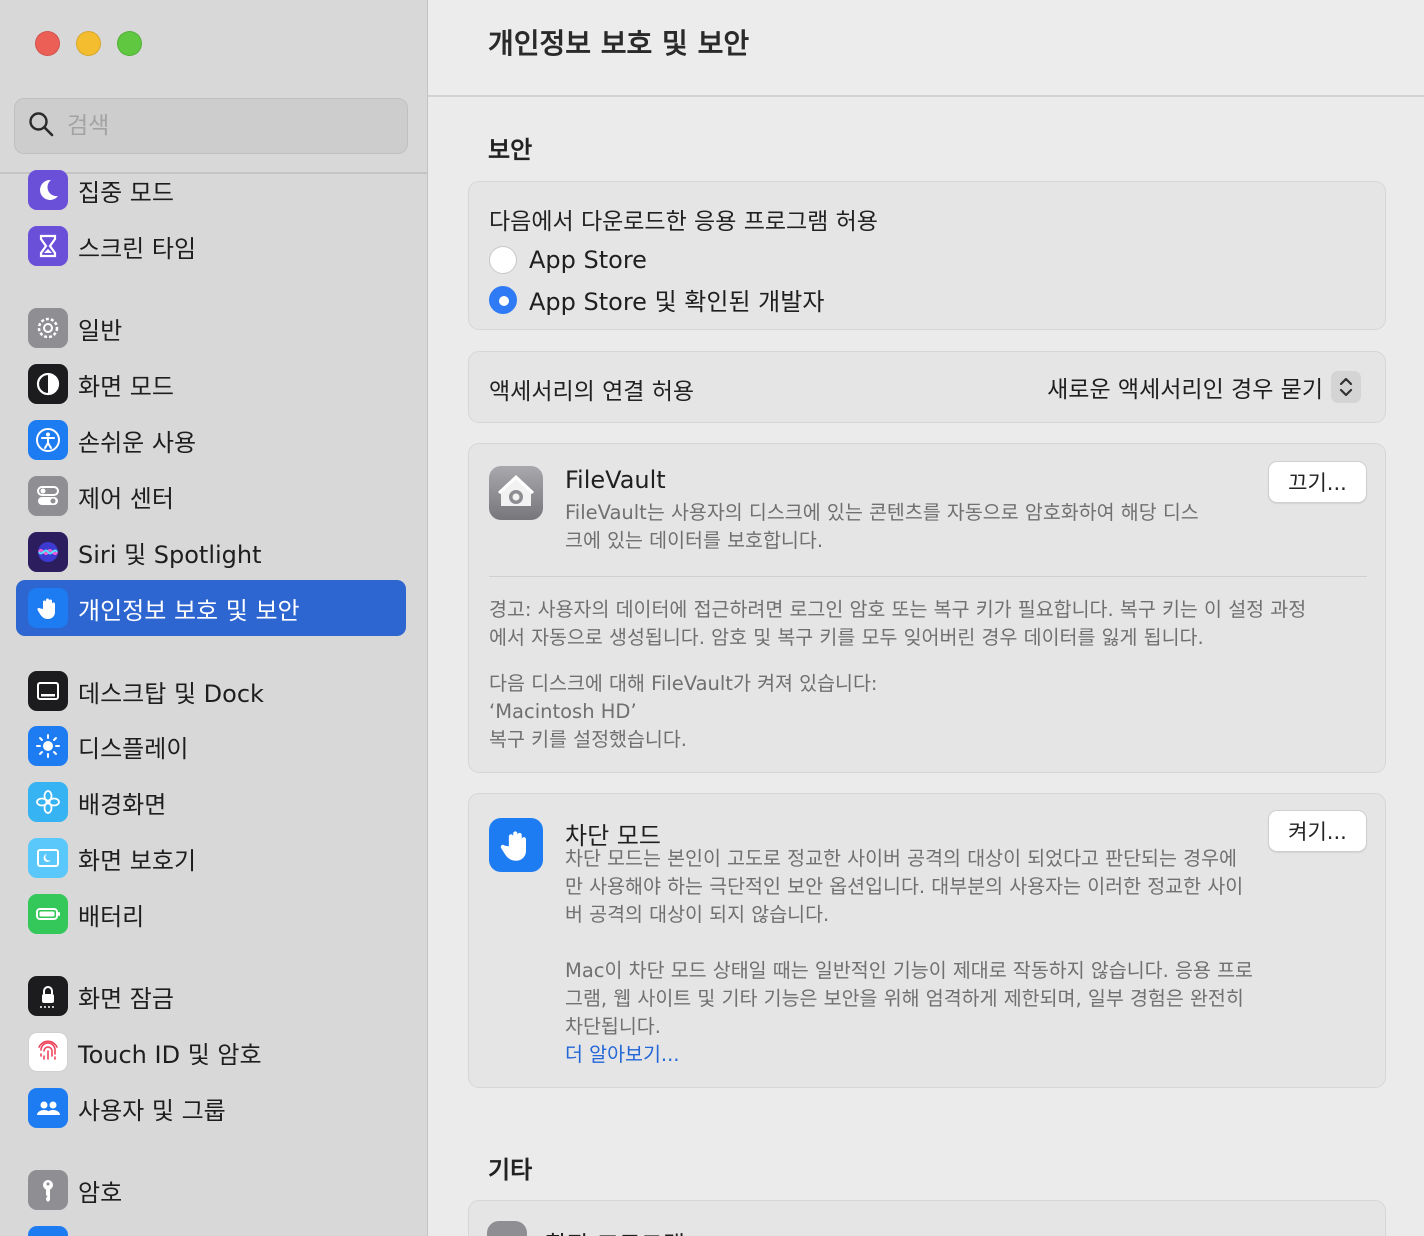  I want to click on sidebar-item-accessibility: 손쉬운 사용, so click(211, 440).